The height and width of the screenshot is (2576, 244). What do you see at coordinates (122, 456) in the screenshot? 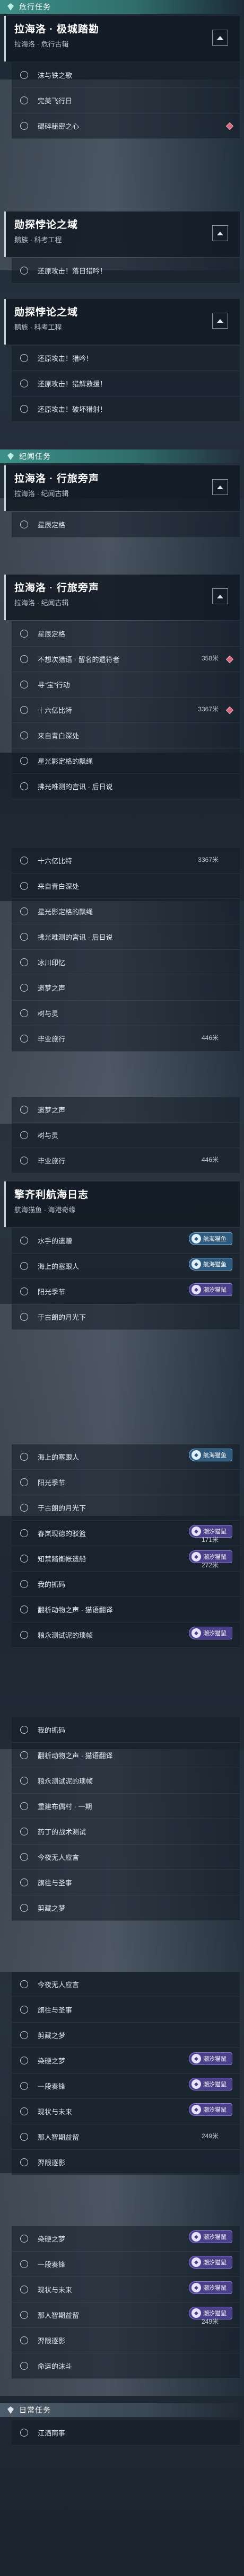
I see `category-header-chronicle: 纪闻任务` at bounding box center [122, 456].